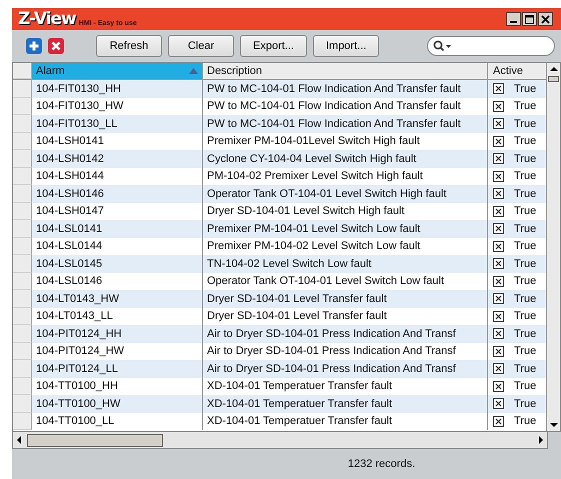  I want to click on toolbar-button: Clear, so click(201, 46).